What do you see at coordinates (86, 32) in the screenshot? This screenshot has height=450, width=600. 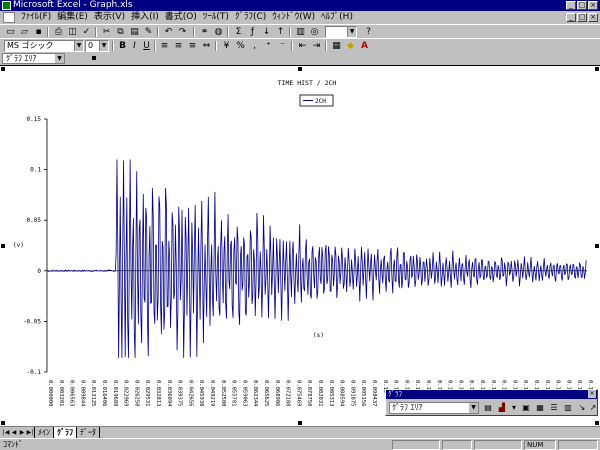 I see `spelling-icon: ✓` at bounding box center [86, 32].